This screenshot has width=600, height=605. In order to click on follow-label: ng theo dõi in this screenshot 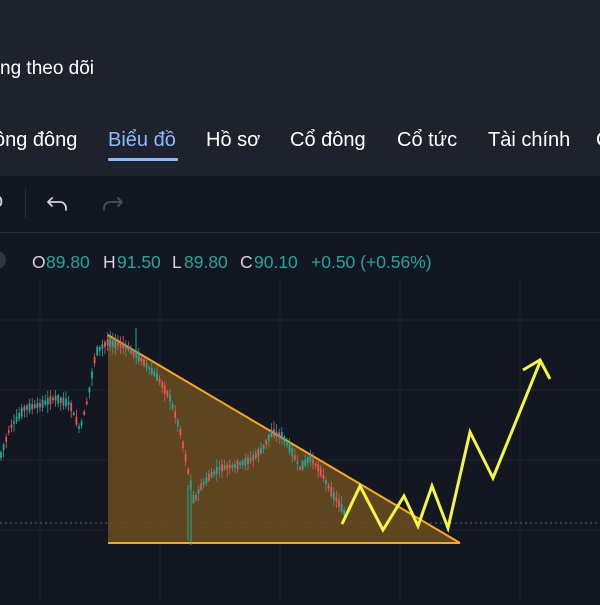, I will do `click(47, 69)`.